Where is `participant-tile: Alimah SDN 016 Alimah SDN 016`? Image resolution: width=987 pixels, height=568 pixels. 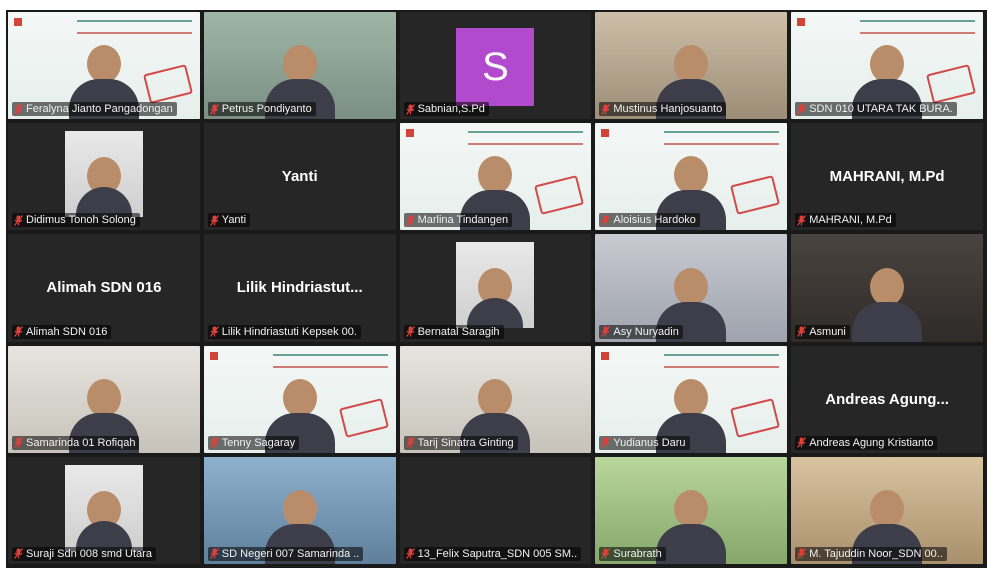
participant-tile: Alimah SDN 016 Alimah SDN 016 is located at coordinates (104, 288).